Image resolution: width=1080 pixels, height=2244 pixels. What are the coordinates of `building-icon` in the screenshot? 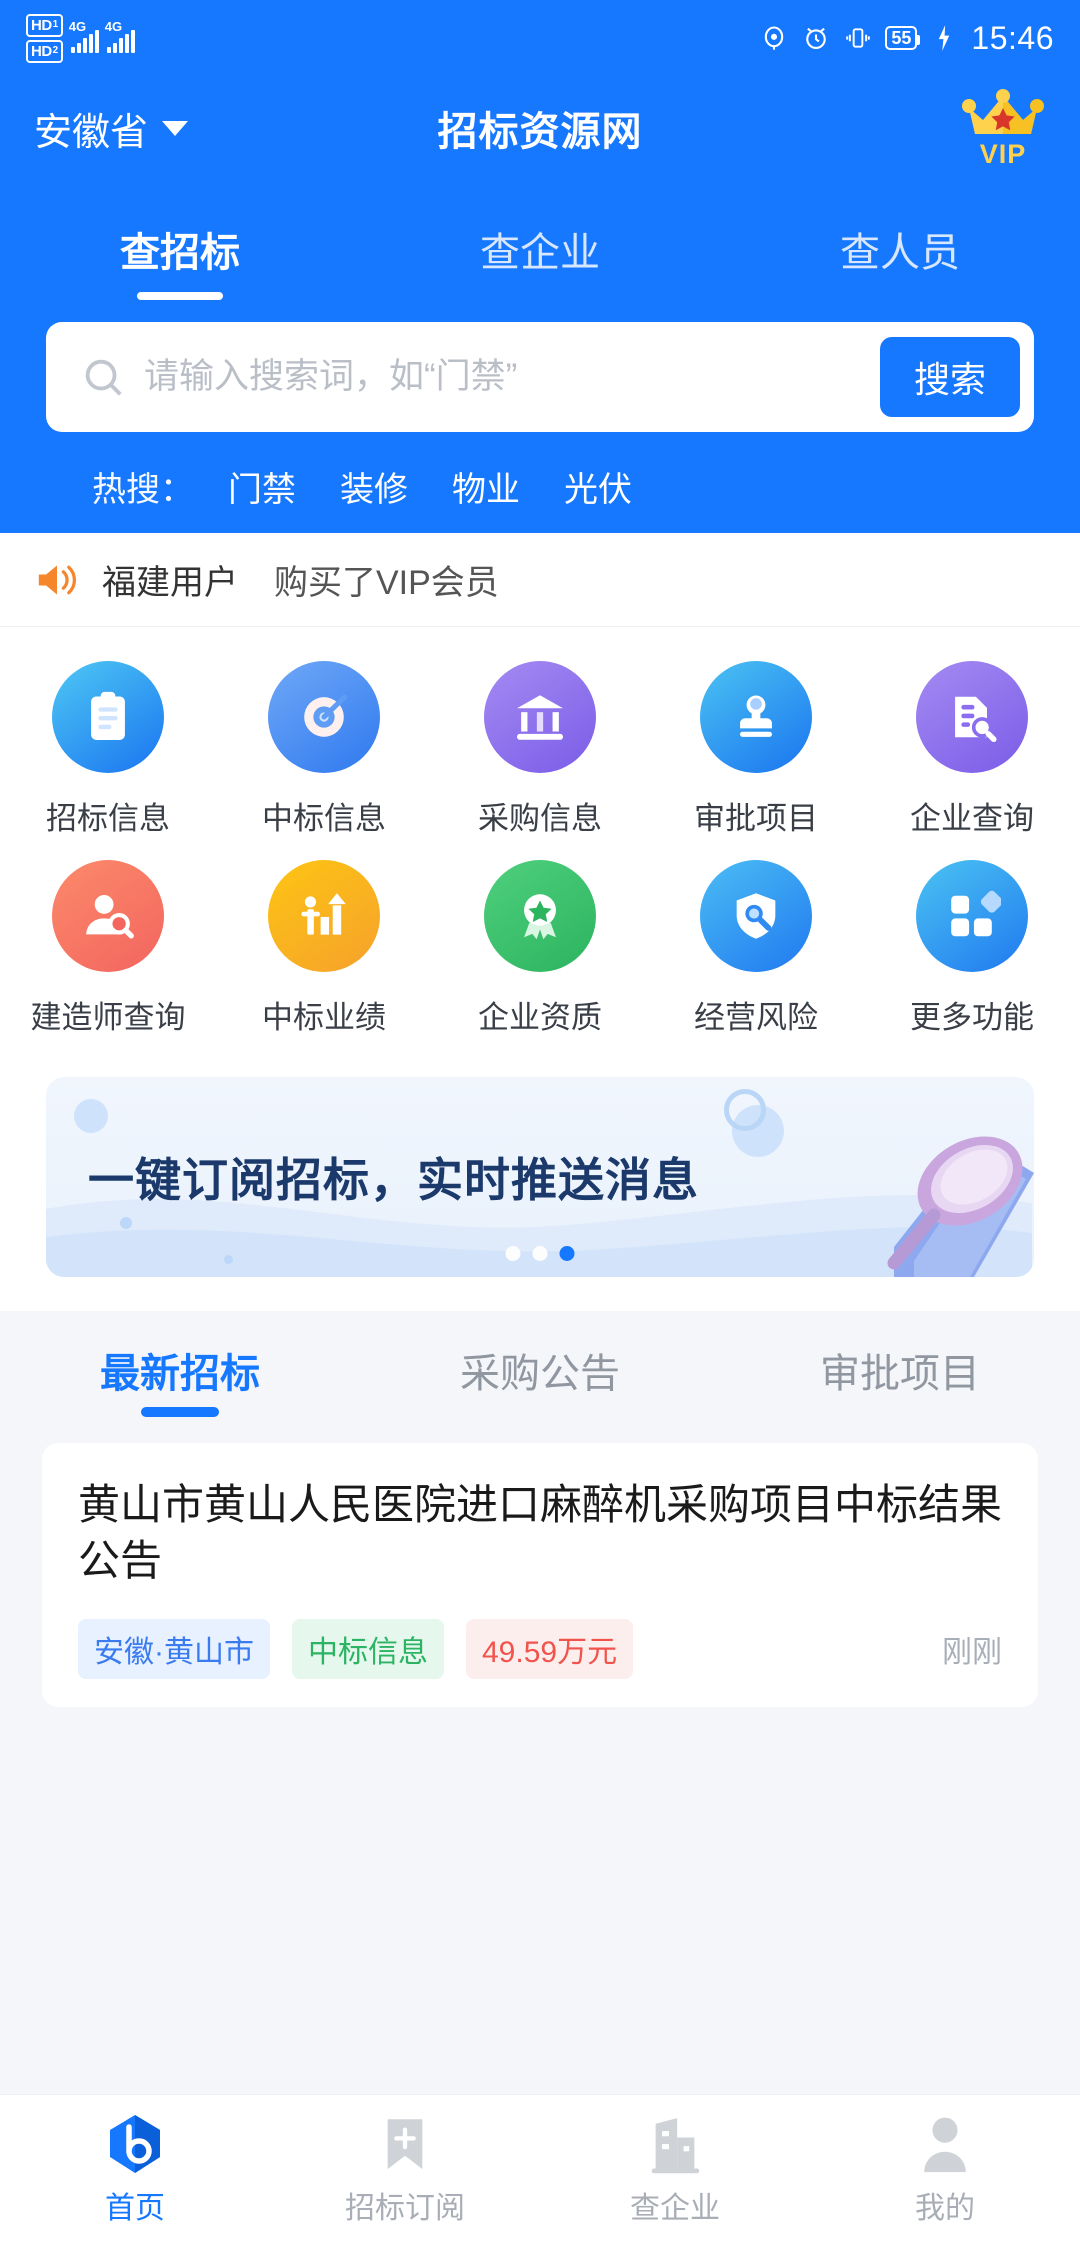 It's located at (675, 2144).